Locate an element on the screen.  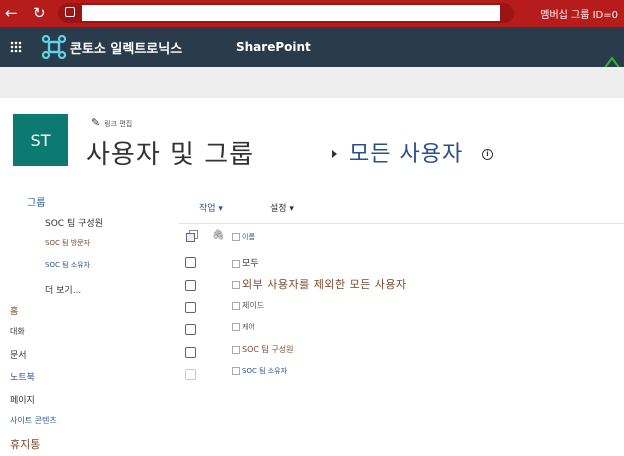
breadcrumb-arrow-icon is located at coordinates (334, 154).